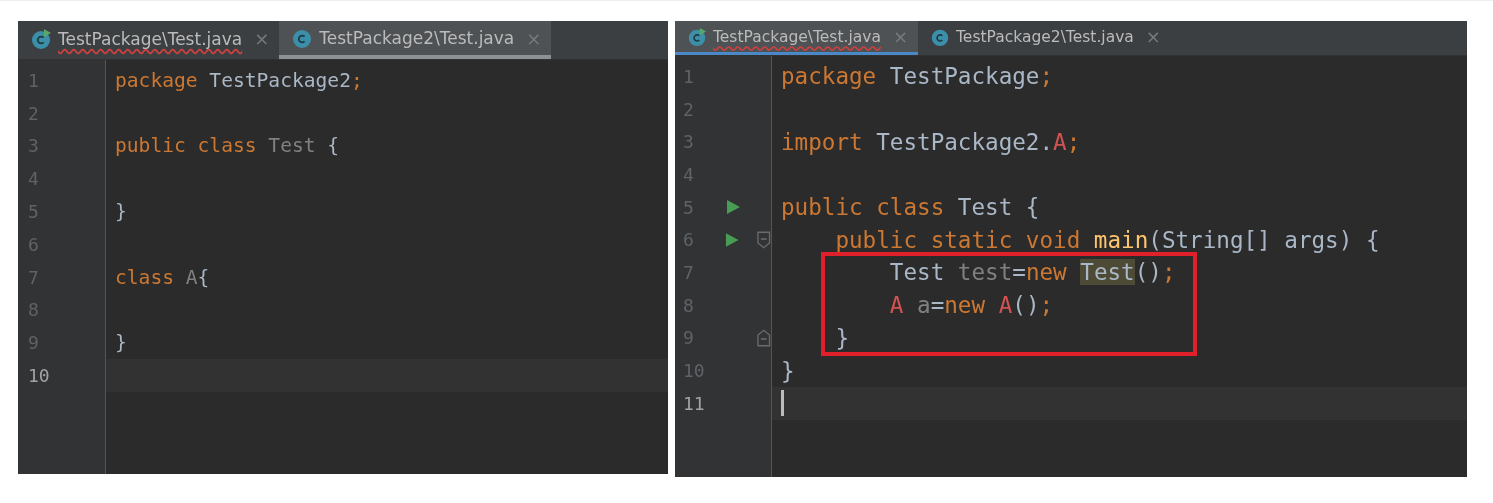  What do you see at coordinates (162, 277) in the screenshot?
I see `code-line: class A{` at bounding box center [162, 277].